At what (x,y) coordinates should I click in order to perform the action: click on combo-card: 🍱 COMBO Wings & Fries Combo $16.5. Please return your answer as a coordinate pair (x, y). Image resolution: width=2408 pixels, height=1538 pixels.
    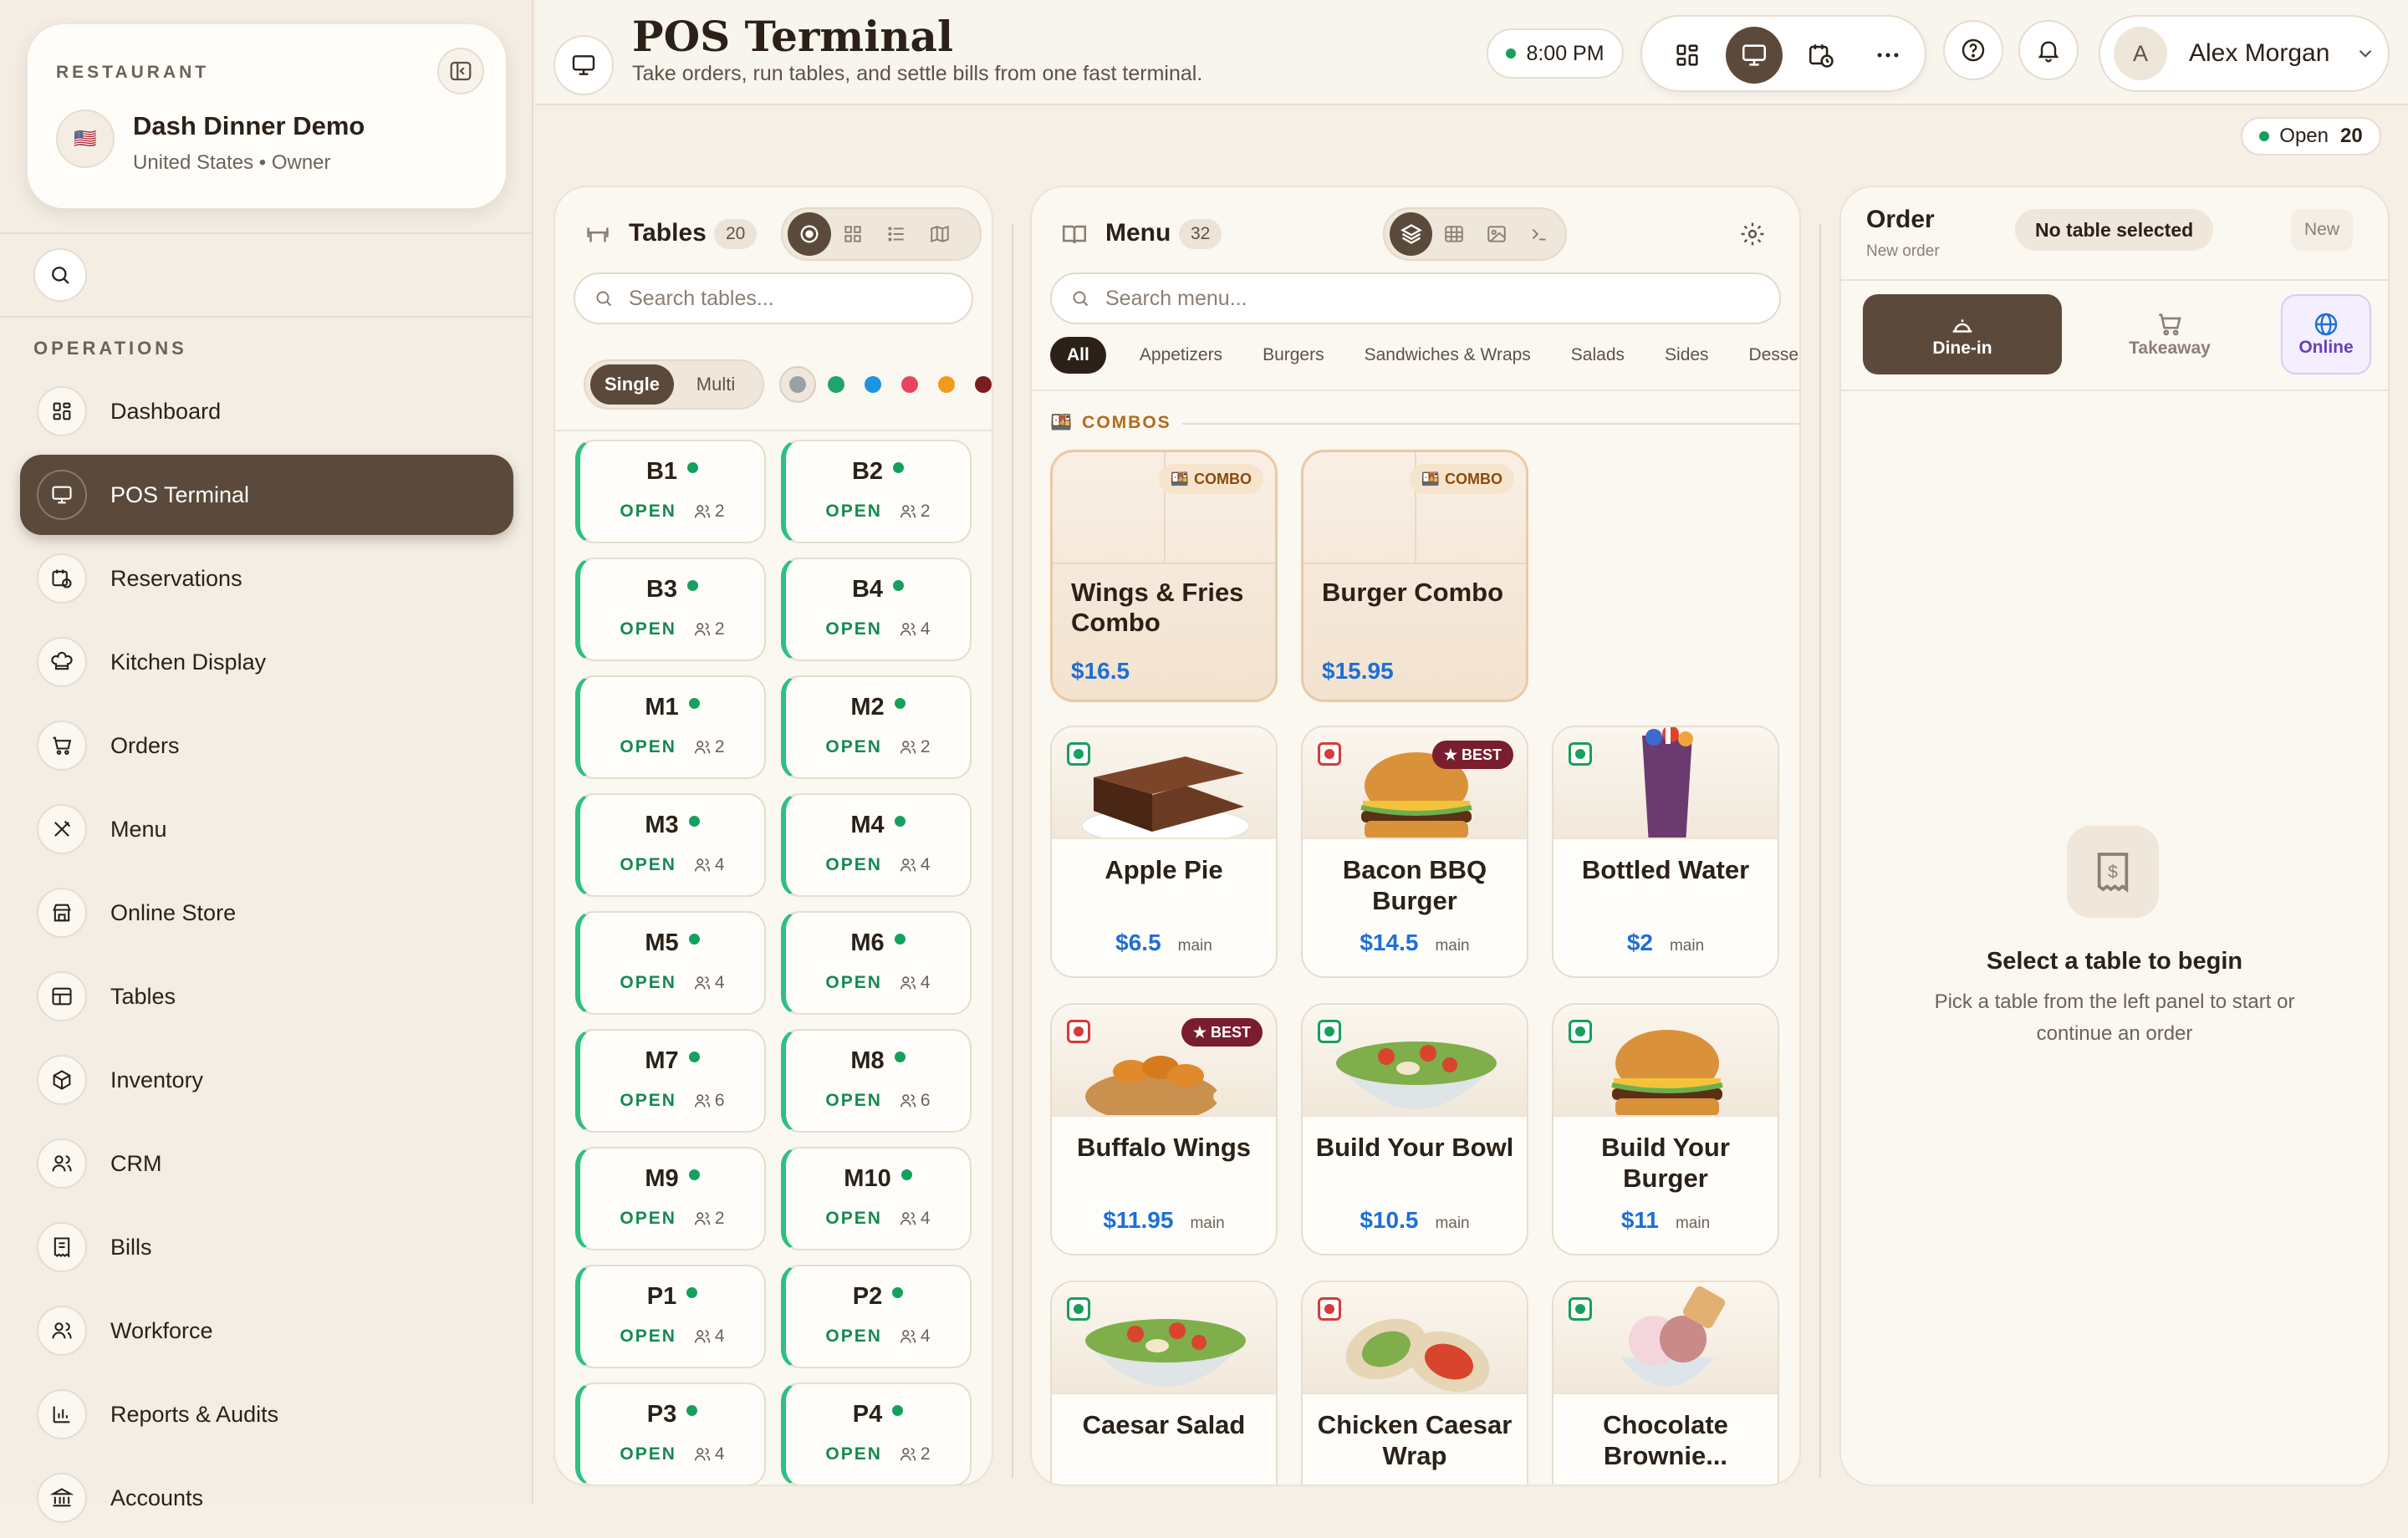
    Looking at the image, I should click on (1164, 576).